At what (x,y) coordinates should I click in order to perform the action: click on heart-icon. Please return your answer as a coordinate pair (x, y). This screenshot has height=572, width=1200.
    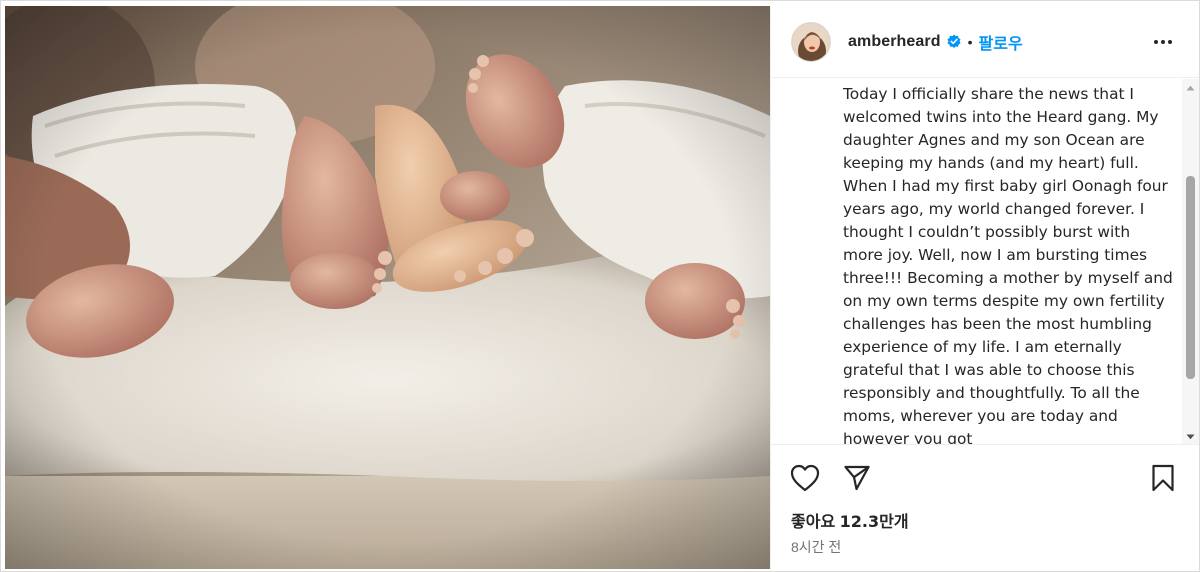
    Looking at the image, I should click on (805, 478).